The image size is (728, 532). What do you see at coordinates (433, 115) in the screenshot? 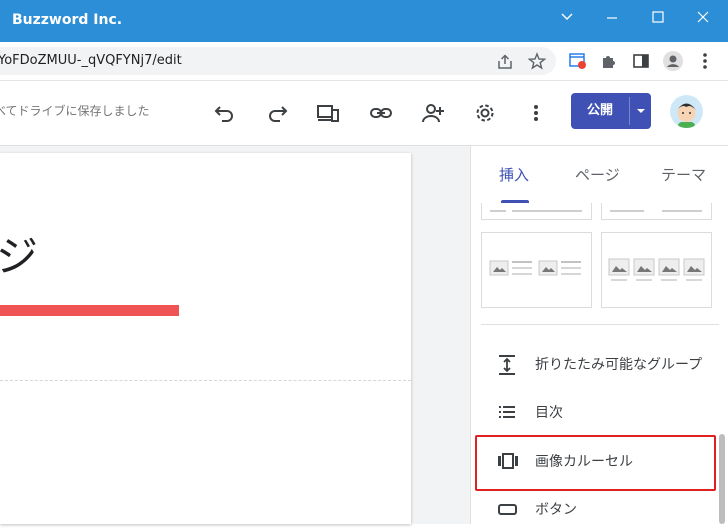
I see `add-person-icon` at bounding box center [433, 115].